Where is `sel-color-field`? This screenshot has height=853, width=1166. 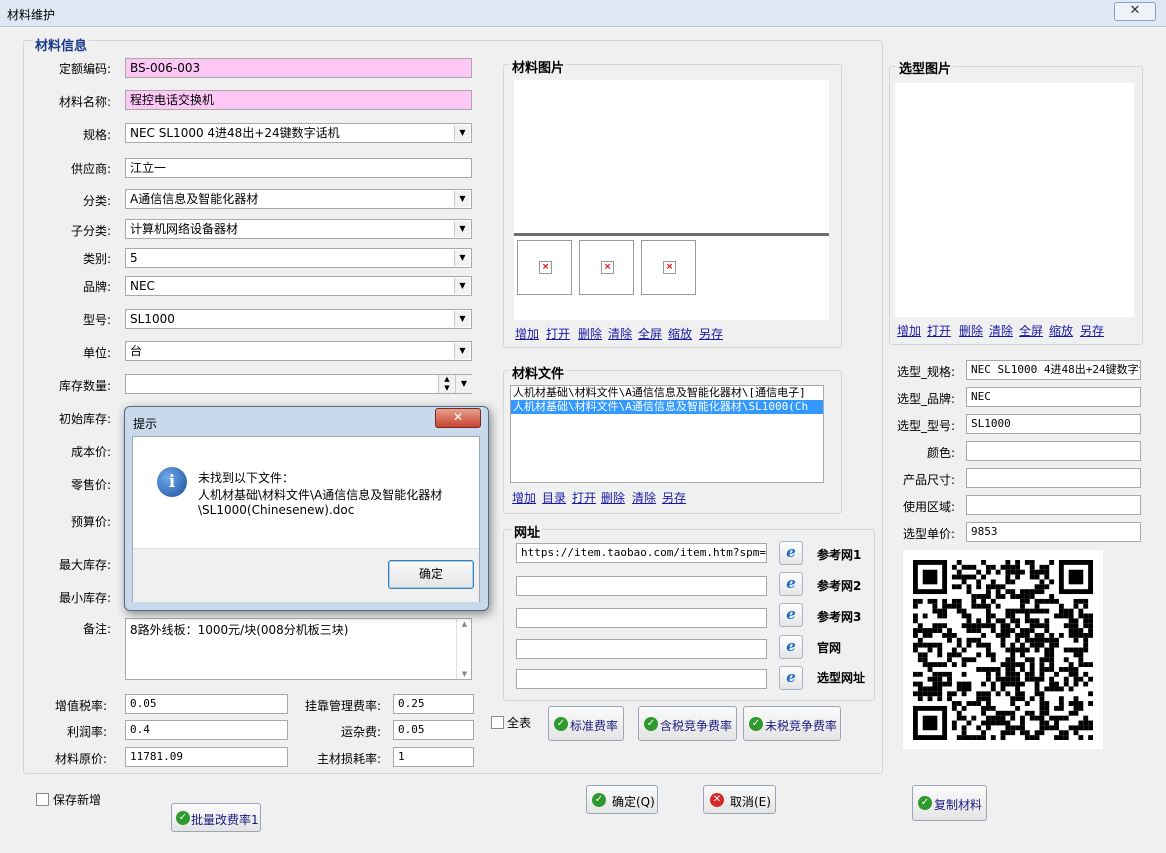
sel-color-field is located at coordinates (1053, 451).